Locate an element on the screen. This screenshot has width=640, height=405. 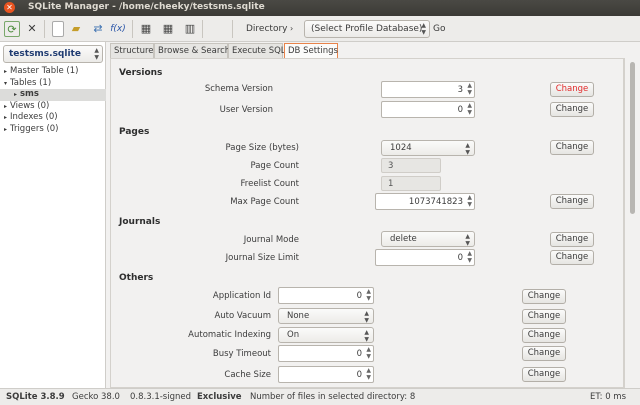
database-select-value: testsms.sqlite is located at coordinates (45, 54).